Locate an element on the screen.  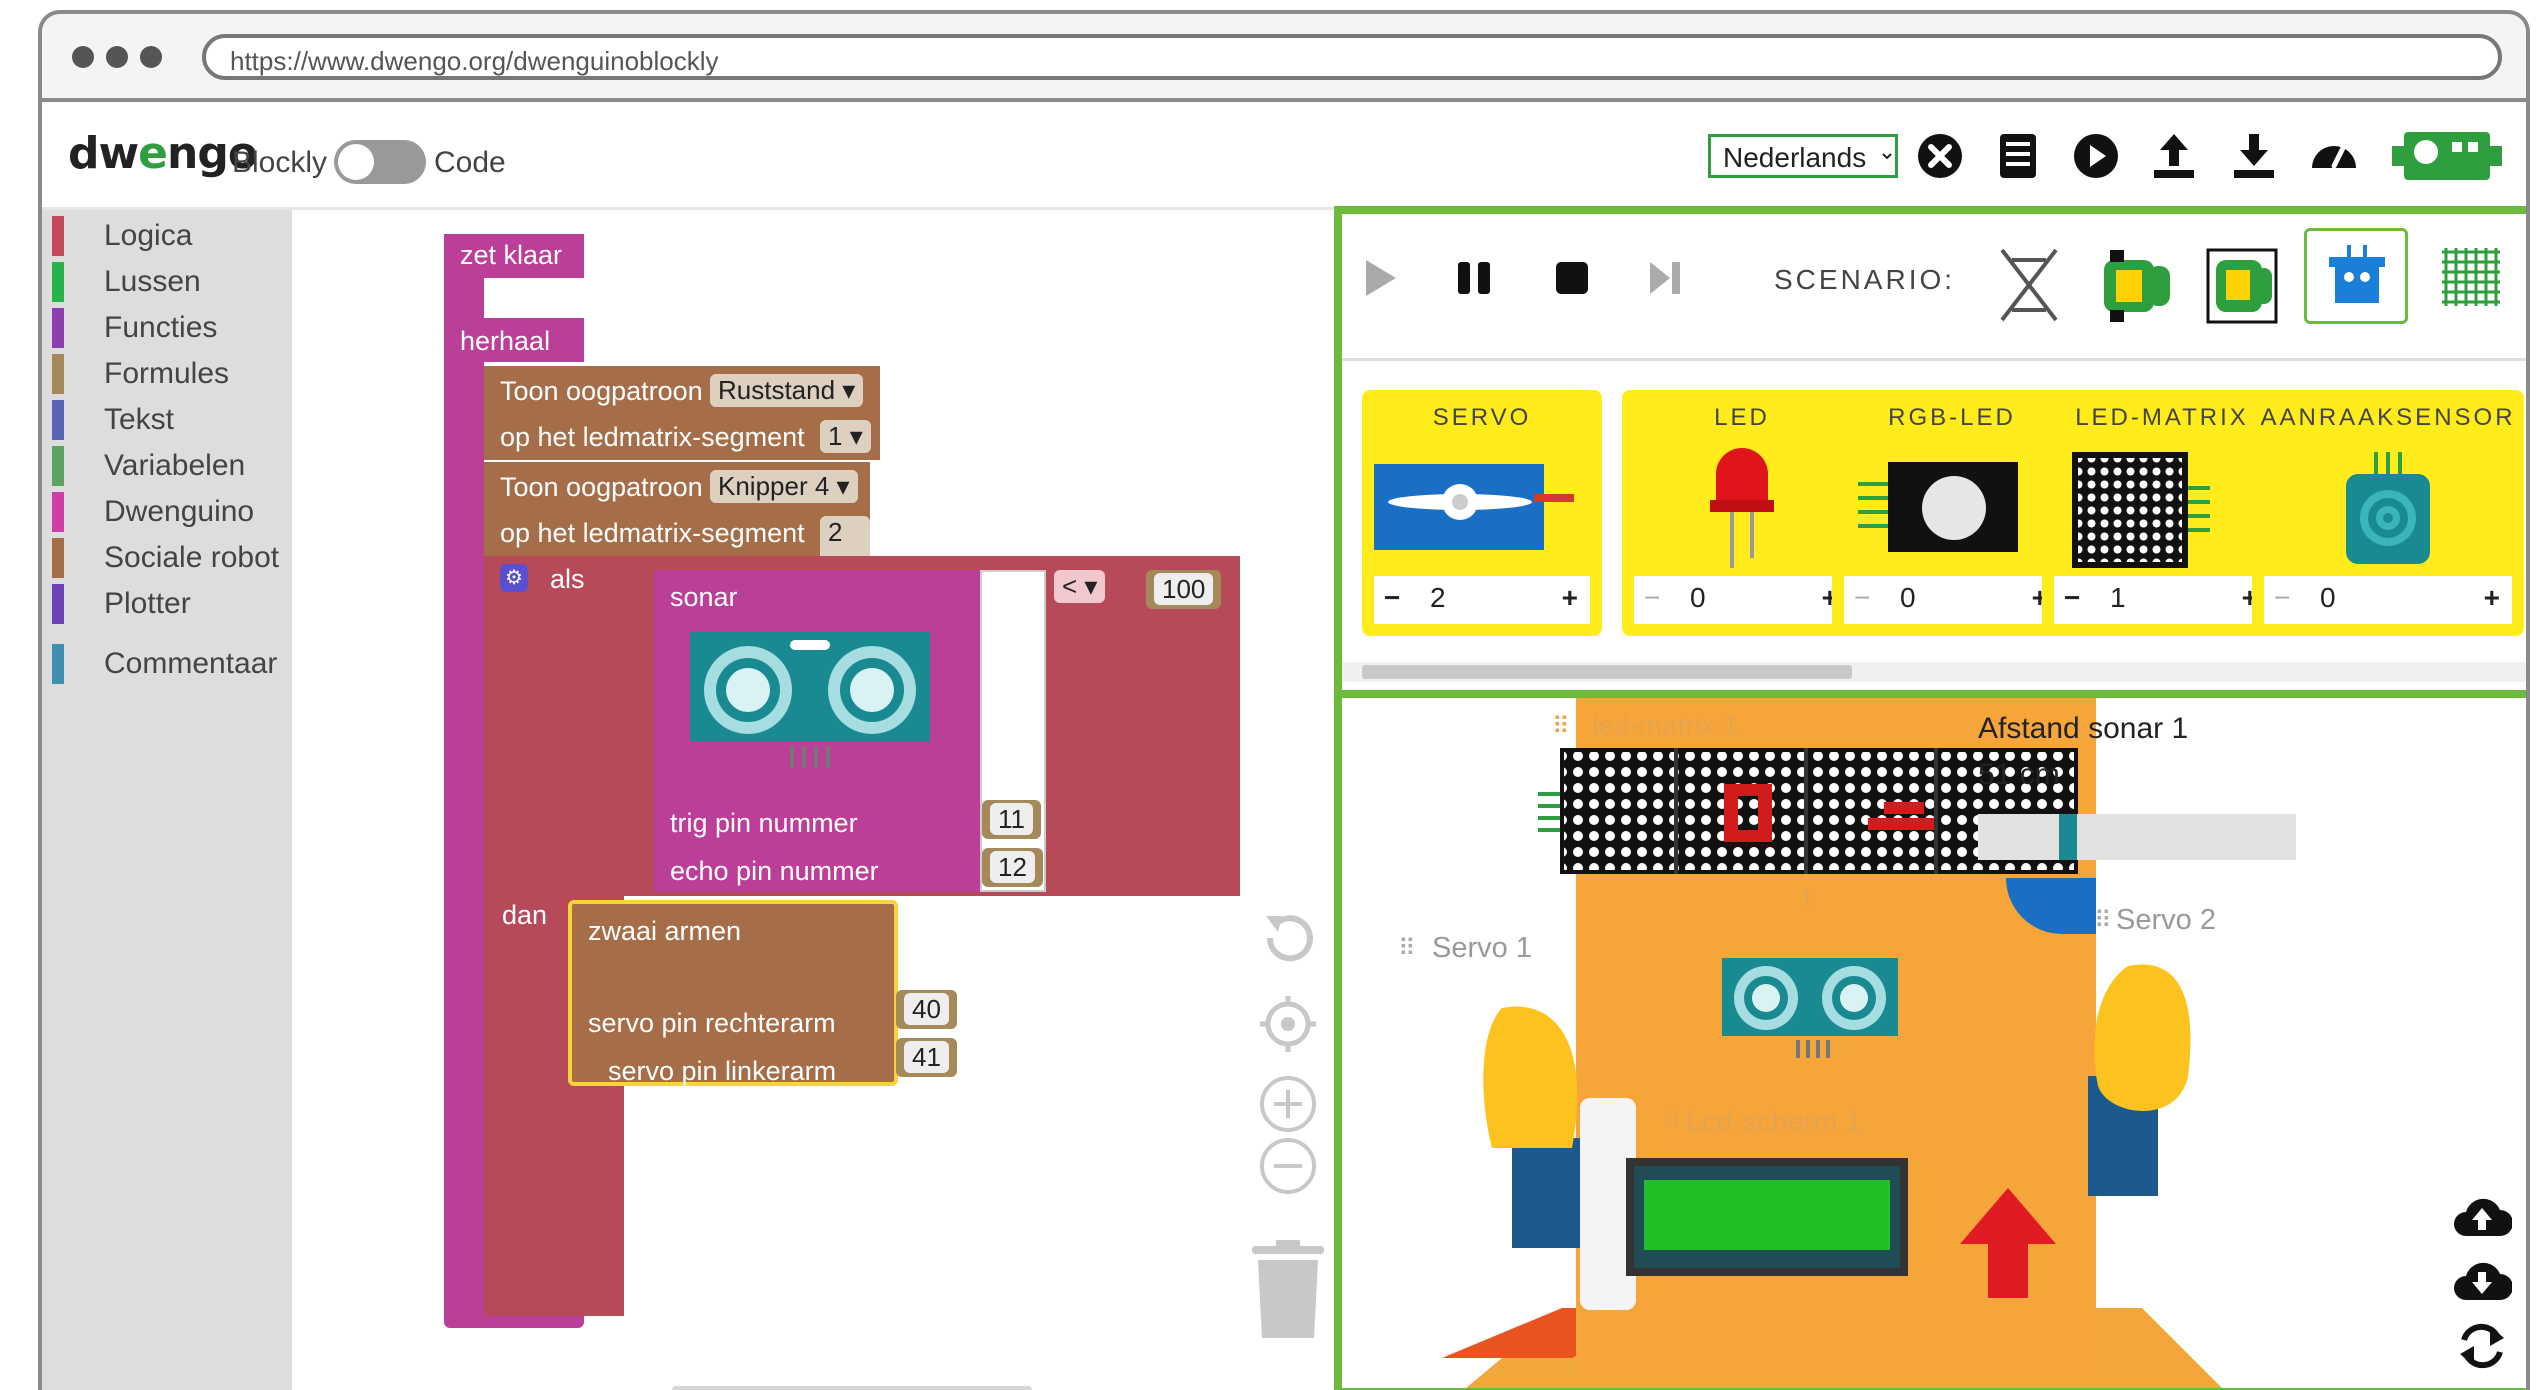
setup-label: zet klaar is located at coordinates (511, 255).